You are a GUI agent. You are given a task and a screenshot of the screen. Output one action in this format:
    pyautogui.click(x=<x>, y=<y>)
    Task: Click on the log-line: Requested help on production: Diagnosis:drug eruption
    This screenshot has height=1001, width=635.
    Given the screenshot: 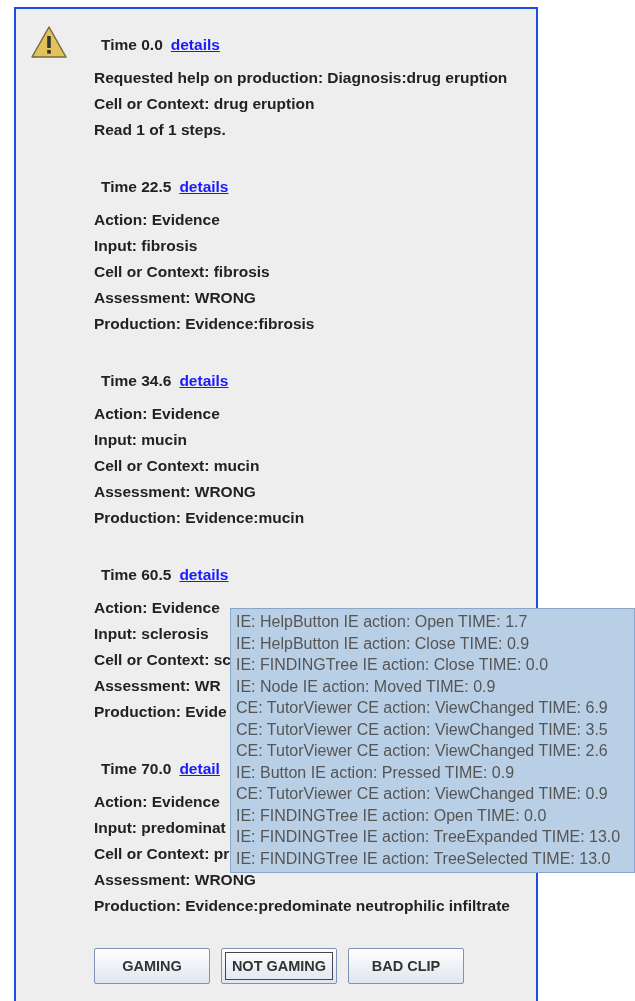 What is the action you would take?
    pyautogui.click(x=301, y=78)
    